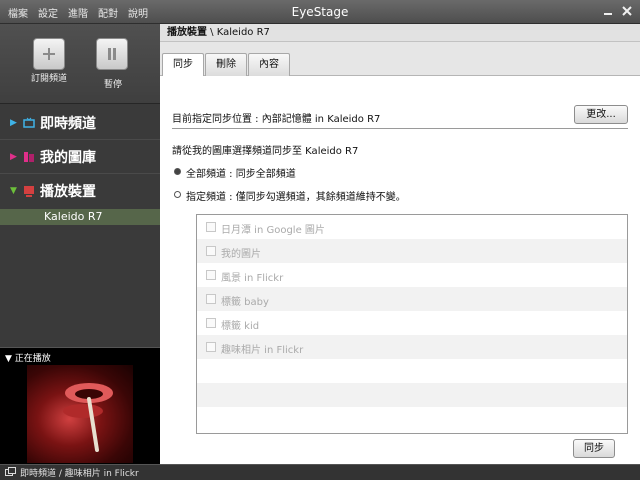  I want to click on sidebar-item-playback-device: ▼ 播放裝置, so click(80, 191).